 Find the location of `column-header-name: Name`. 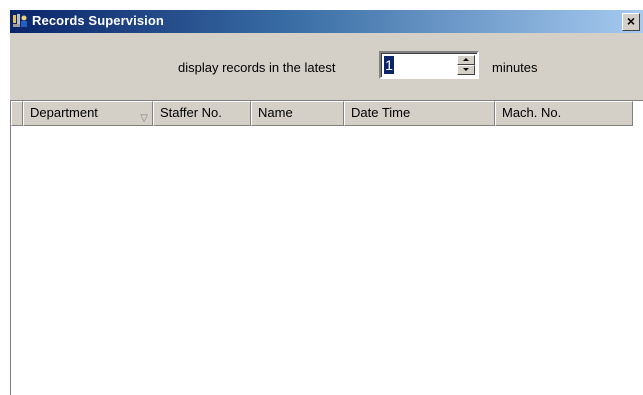

column-header-name: Name is located at coordinates (297, 113).